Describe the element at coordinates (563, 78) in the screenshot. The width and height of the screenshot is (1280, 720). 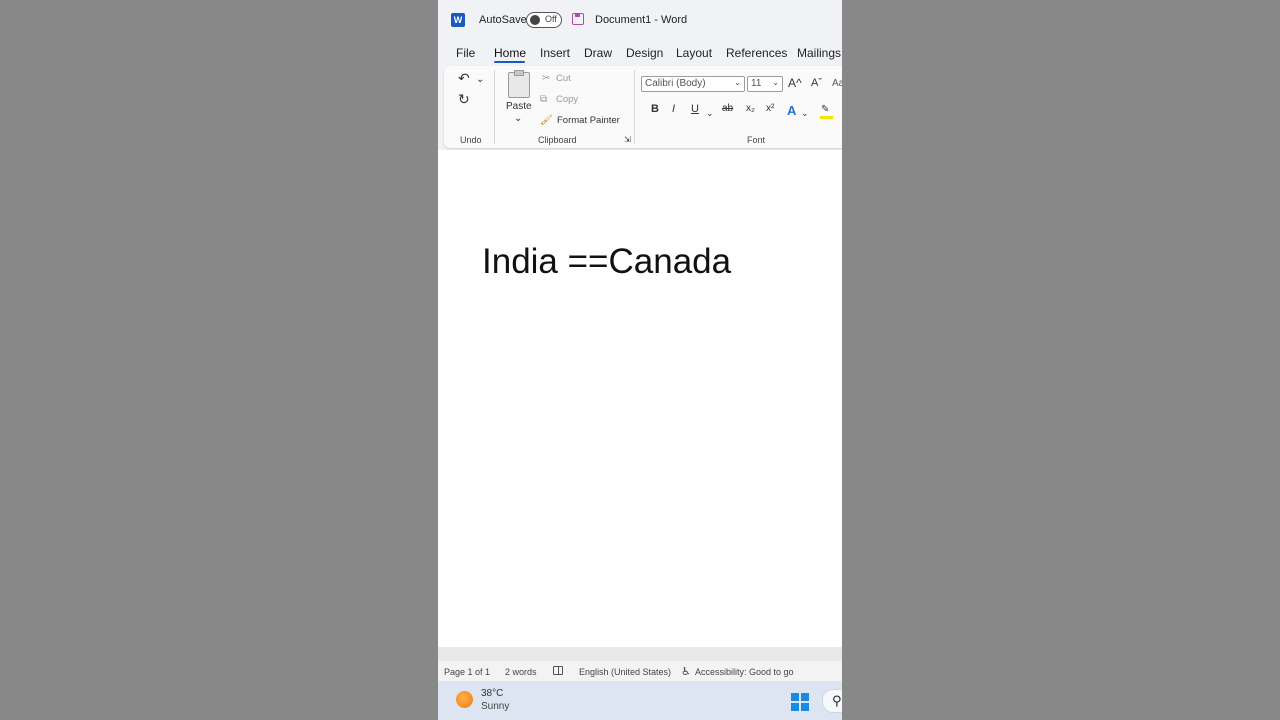
I see `cut-button: Cut` at that location.